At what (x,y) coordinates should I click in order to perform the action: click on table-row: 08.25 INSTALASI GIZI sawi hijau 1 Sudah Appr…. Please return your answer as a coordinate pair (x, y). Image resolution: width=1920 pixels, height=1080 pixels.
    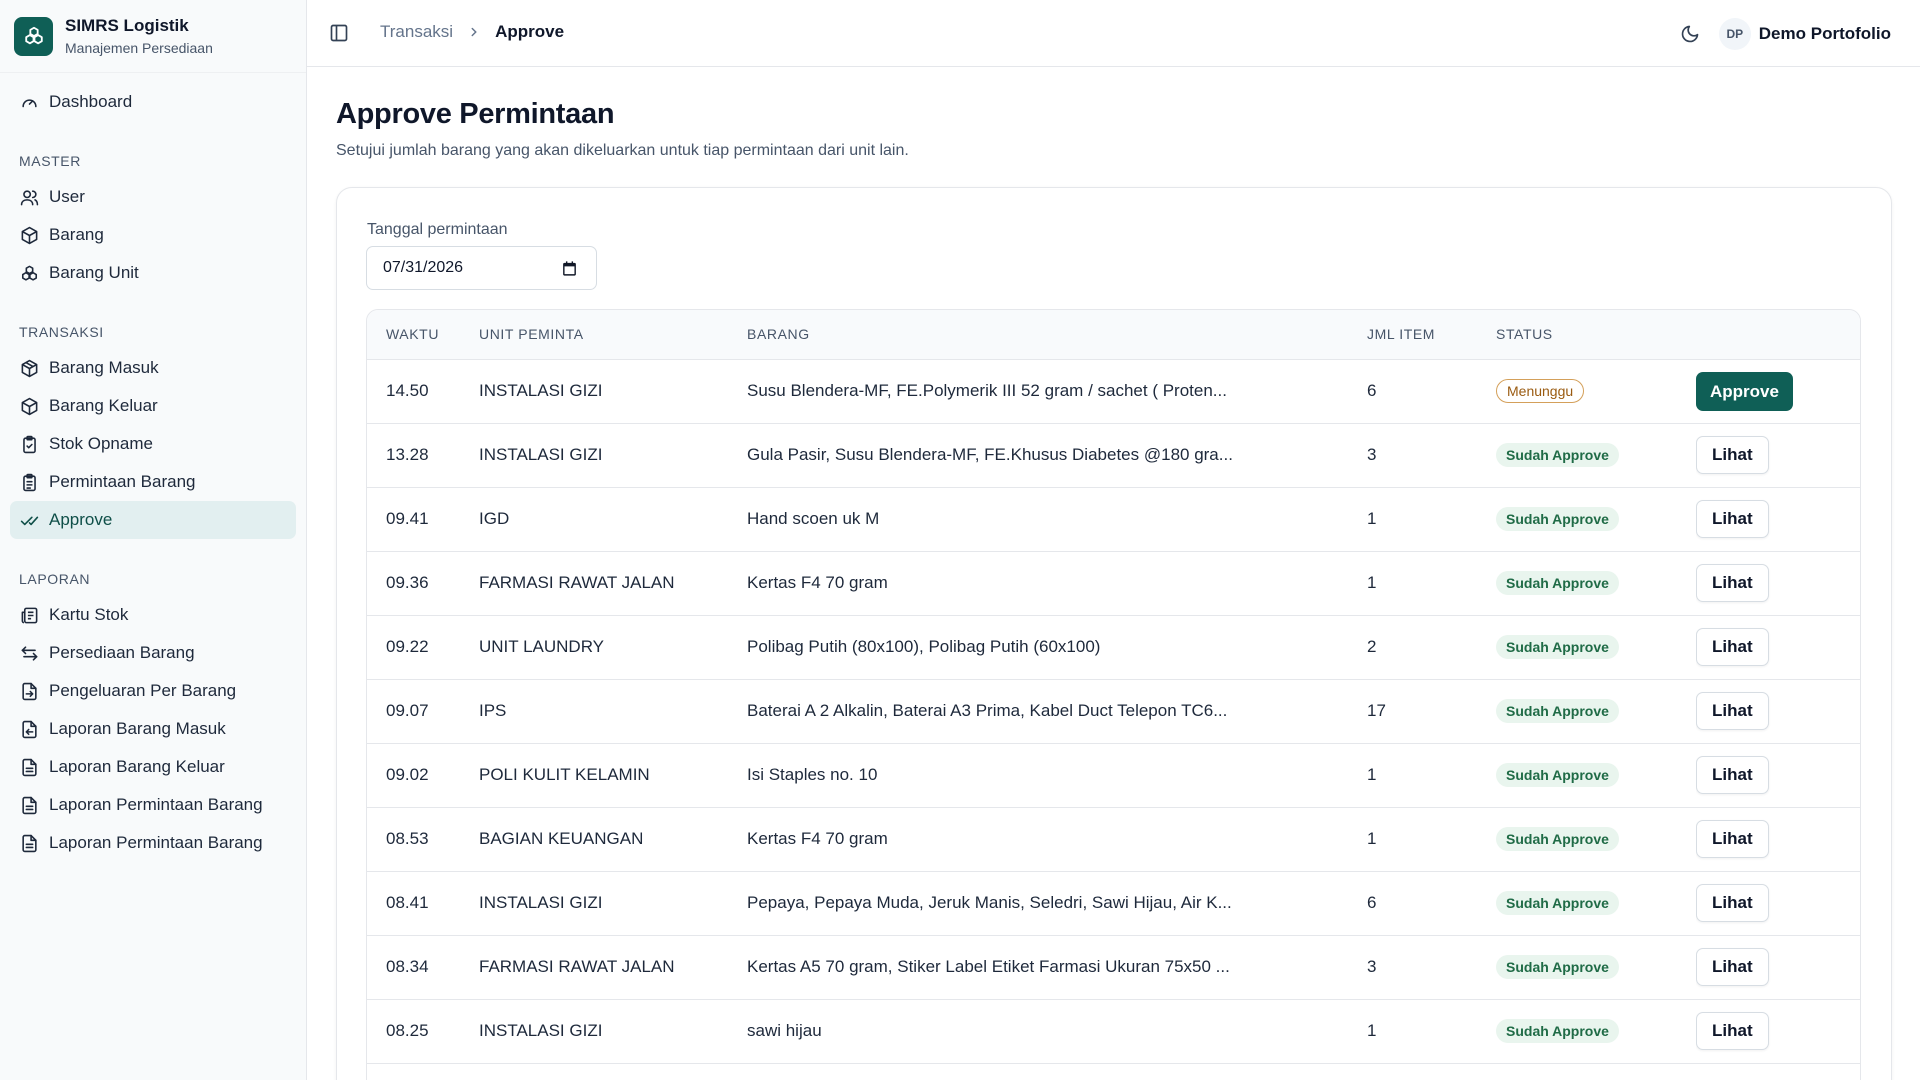
    Looking at the image, I should click on (1113, 1031).